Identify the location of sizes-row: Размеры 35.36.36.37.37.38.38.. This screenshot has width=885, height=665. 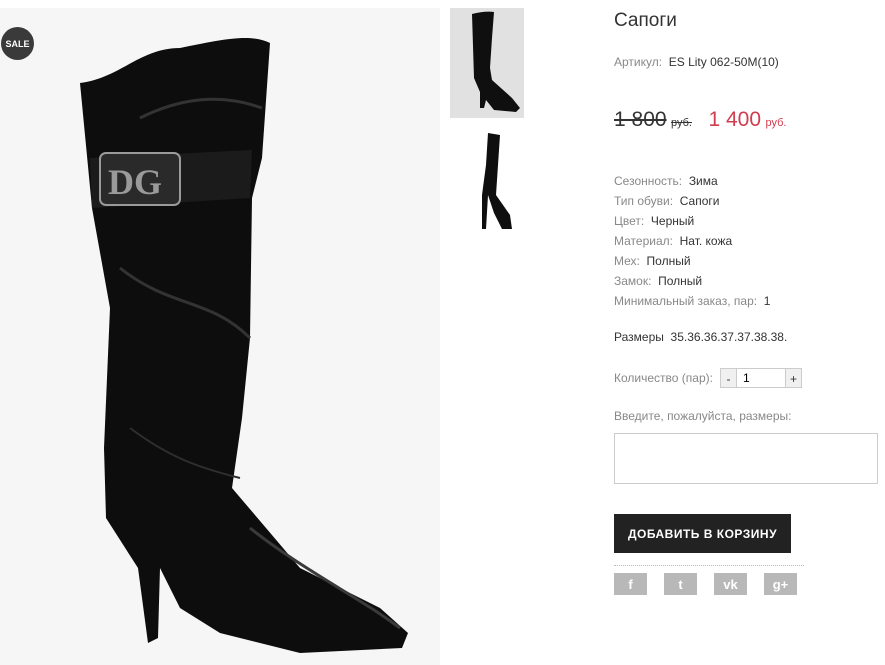
(700, 337).